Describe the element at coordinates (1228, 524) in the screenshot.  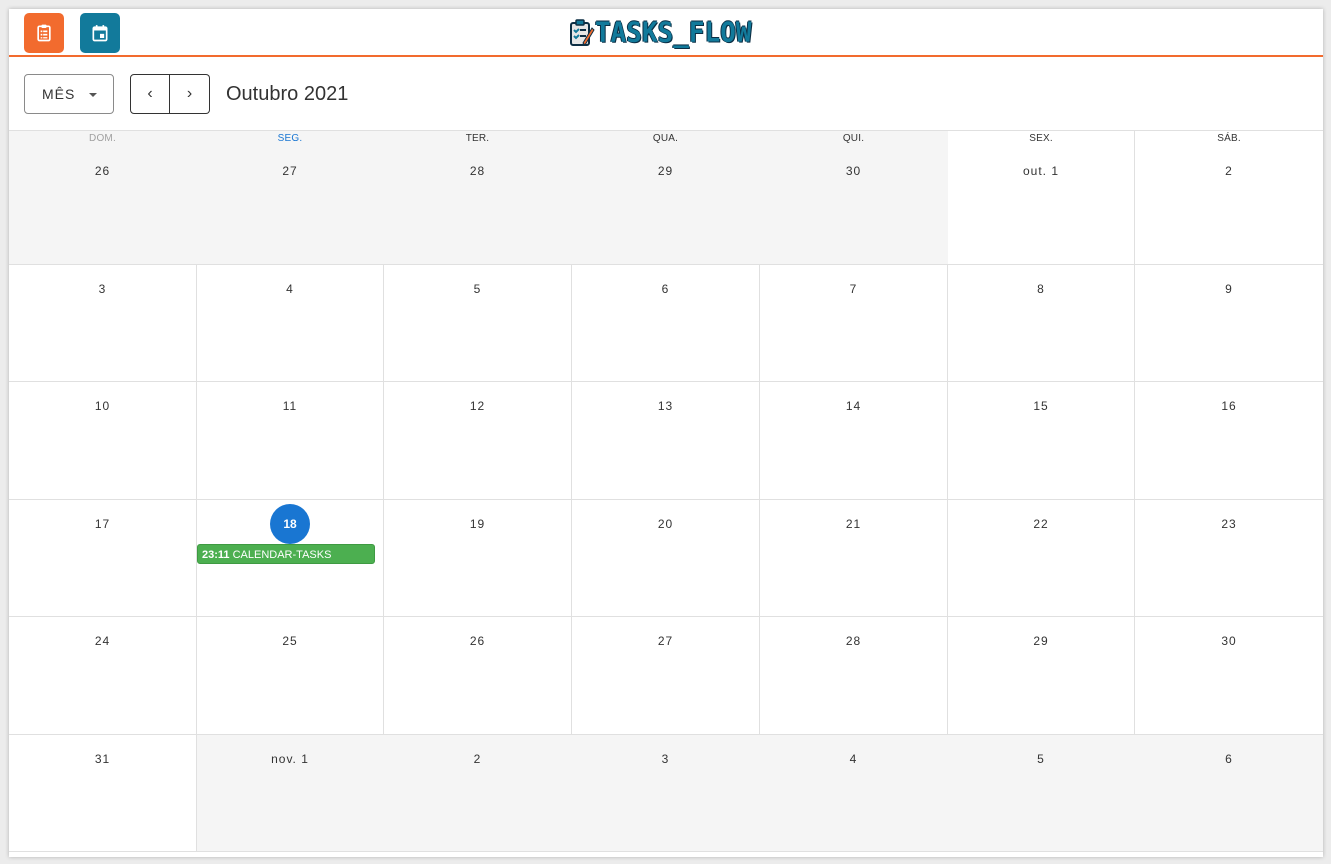
I see `day-number: 23` at that location.